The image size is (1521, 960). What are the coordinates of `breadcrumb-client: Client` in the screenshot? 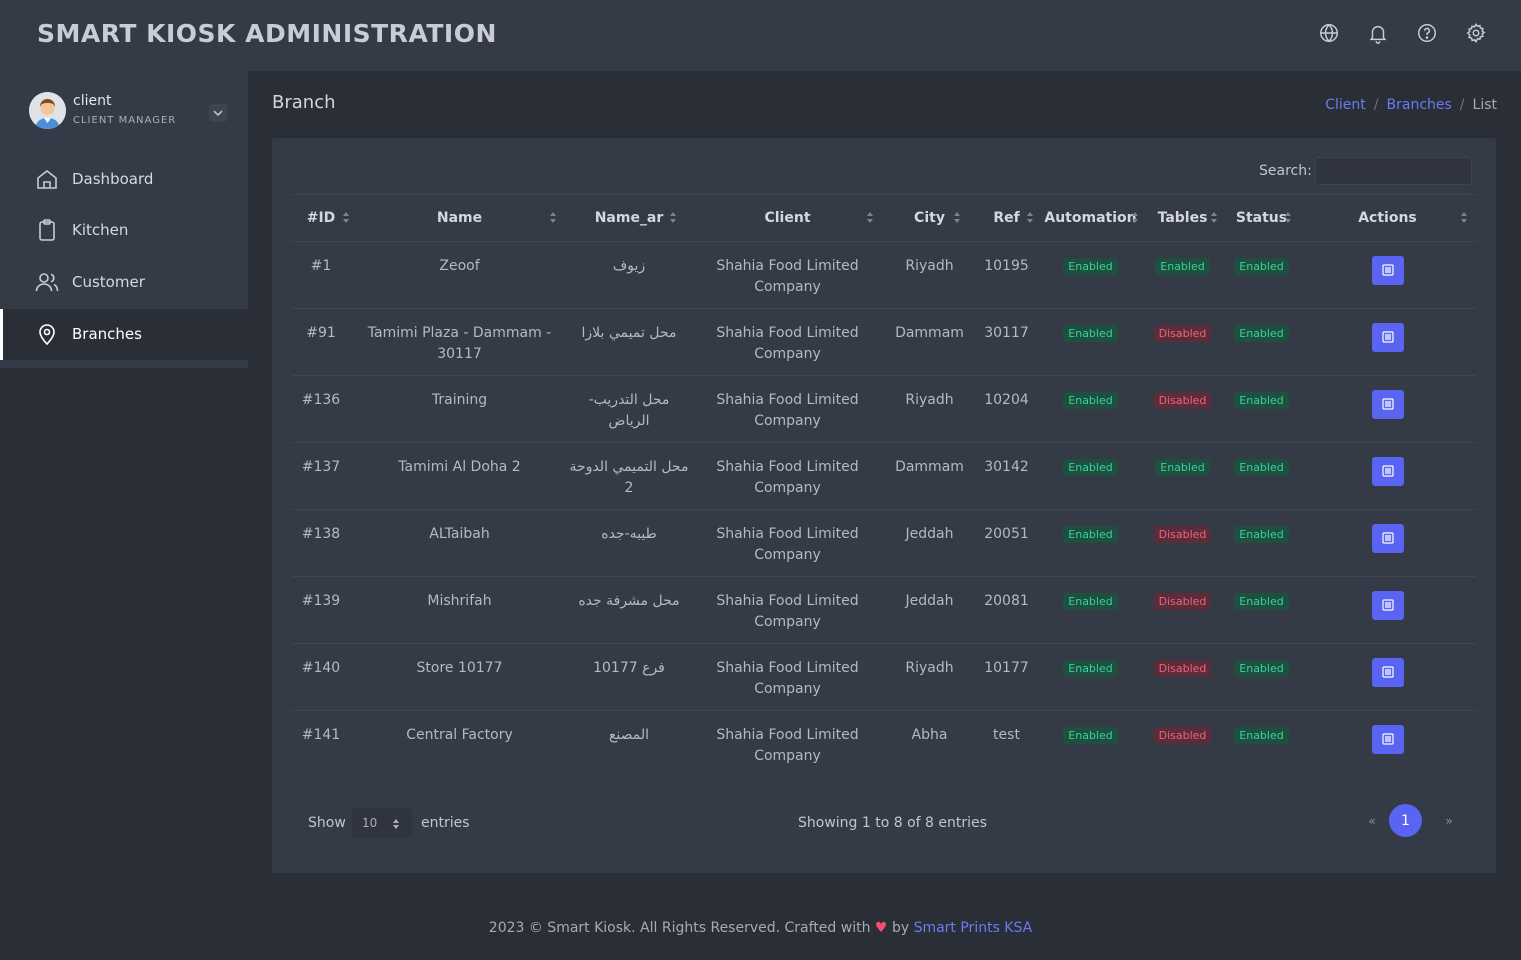 It's located at (1345, 105).